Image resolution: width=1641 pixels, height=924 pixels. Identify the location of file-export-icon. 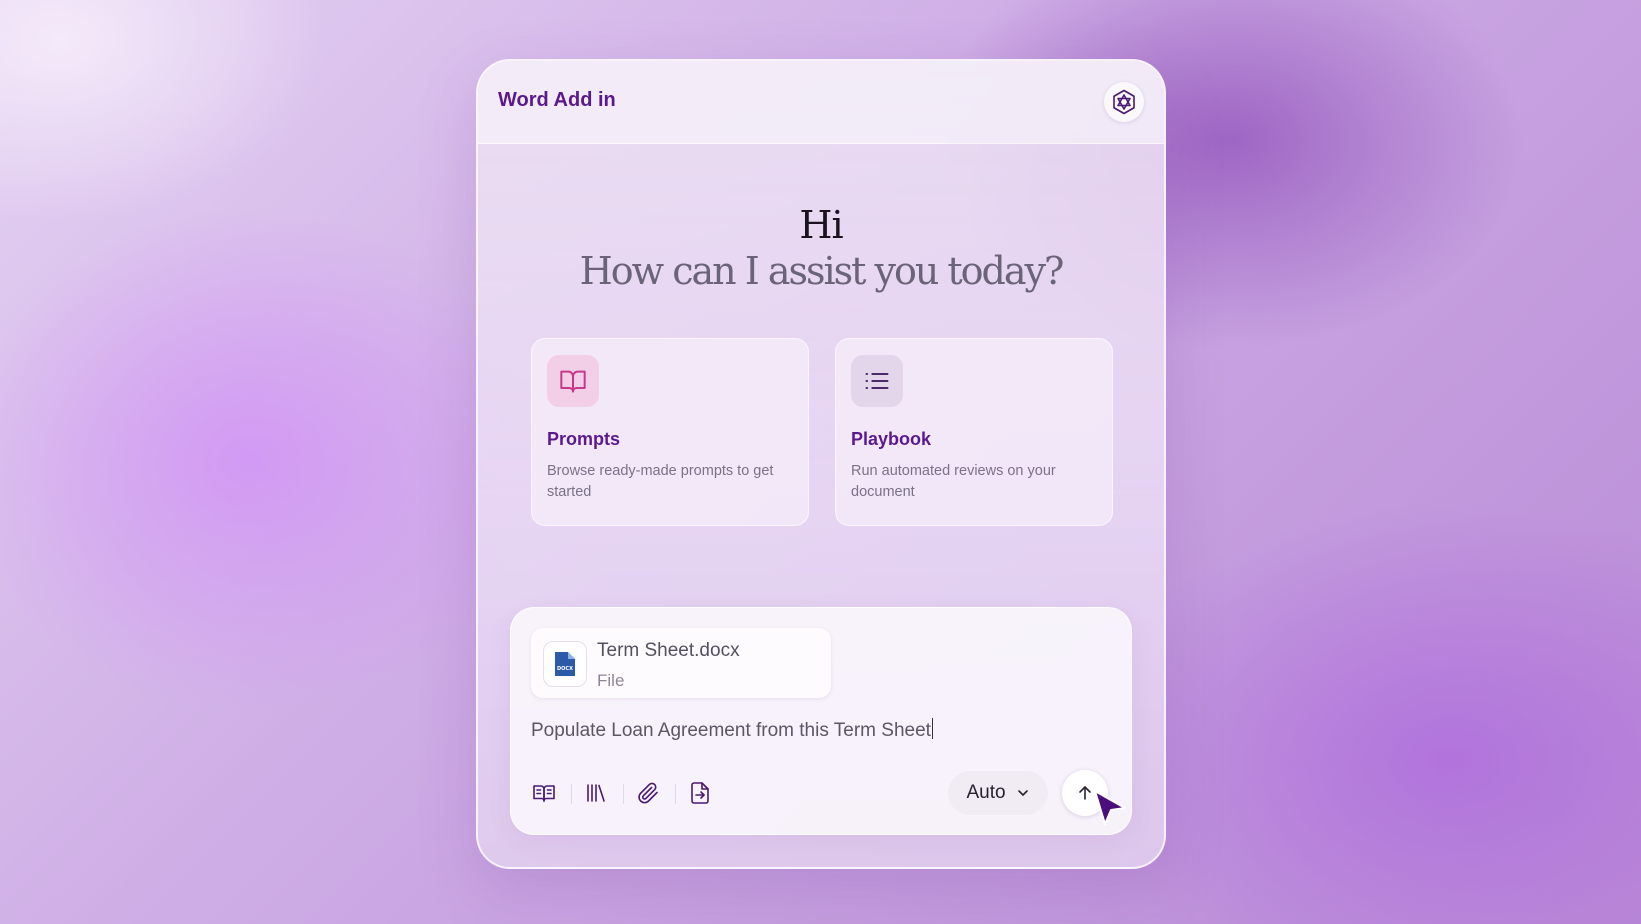
(700, 793).